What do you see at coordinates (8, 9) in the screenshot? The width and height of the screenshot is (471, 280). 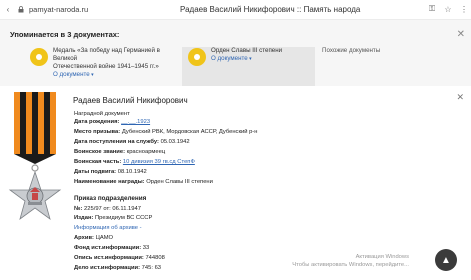 I see `back-arrow-icon: ‹` at bounding box center [8, 9].